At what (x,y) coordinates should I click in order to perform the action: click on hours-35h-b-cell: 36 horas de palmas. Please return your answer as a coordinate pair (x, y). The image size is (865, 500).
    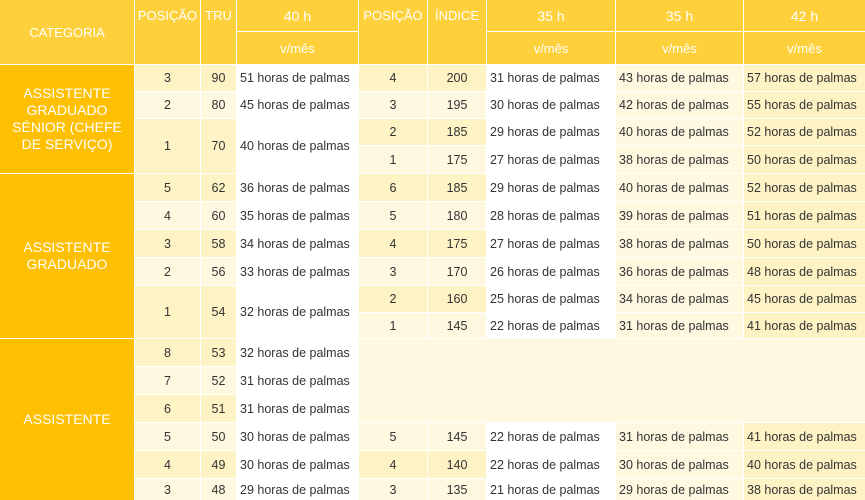
    Looking at the image, I should click on (679, 271).